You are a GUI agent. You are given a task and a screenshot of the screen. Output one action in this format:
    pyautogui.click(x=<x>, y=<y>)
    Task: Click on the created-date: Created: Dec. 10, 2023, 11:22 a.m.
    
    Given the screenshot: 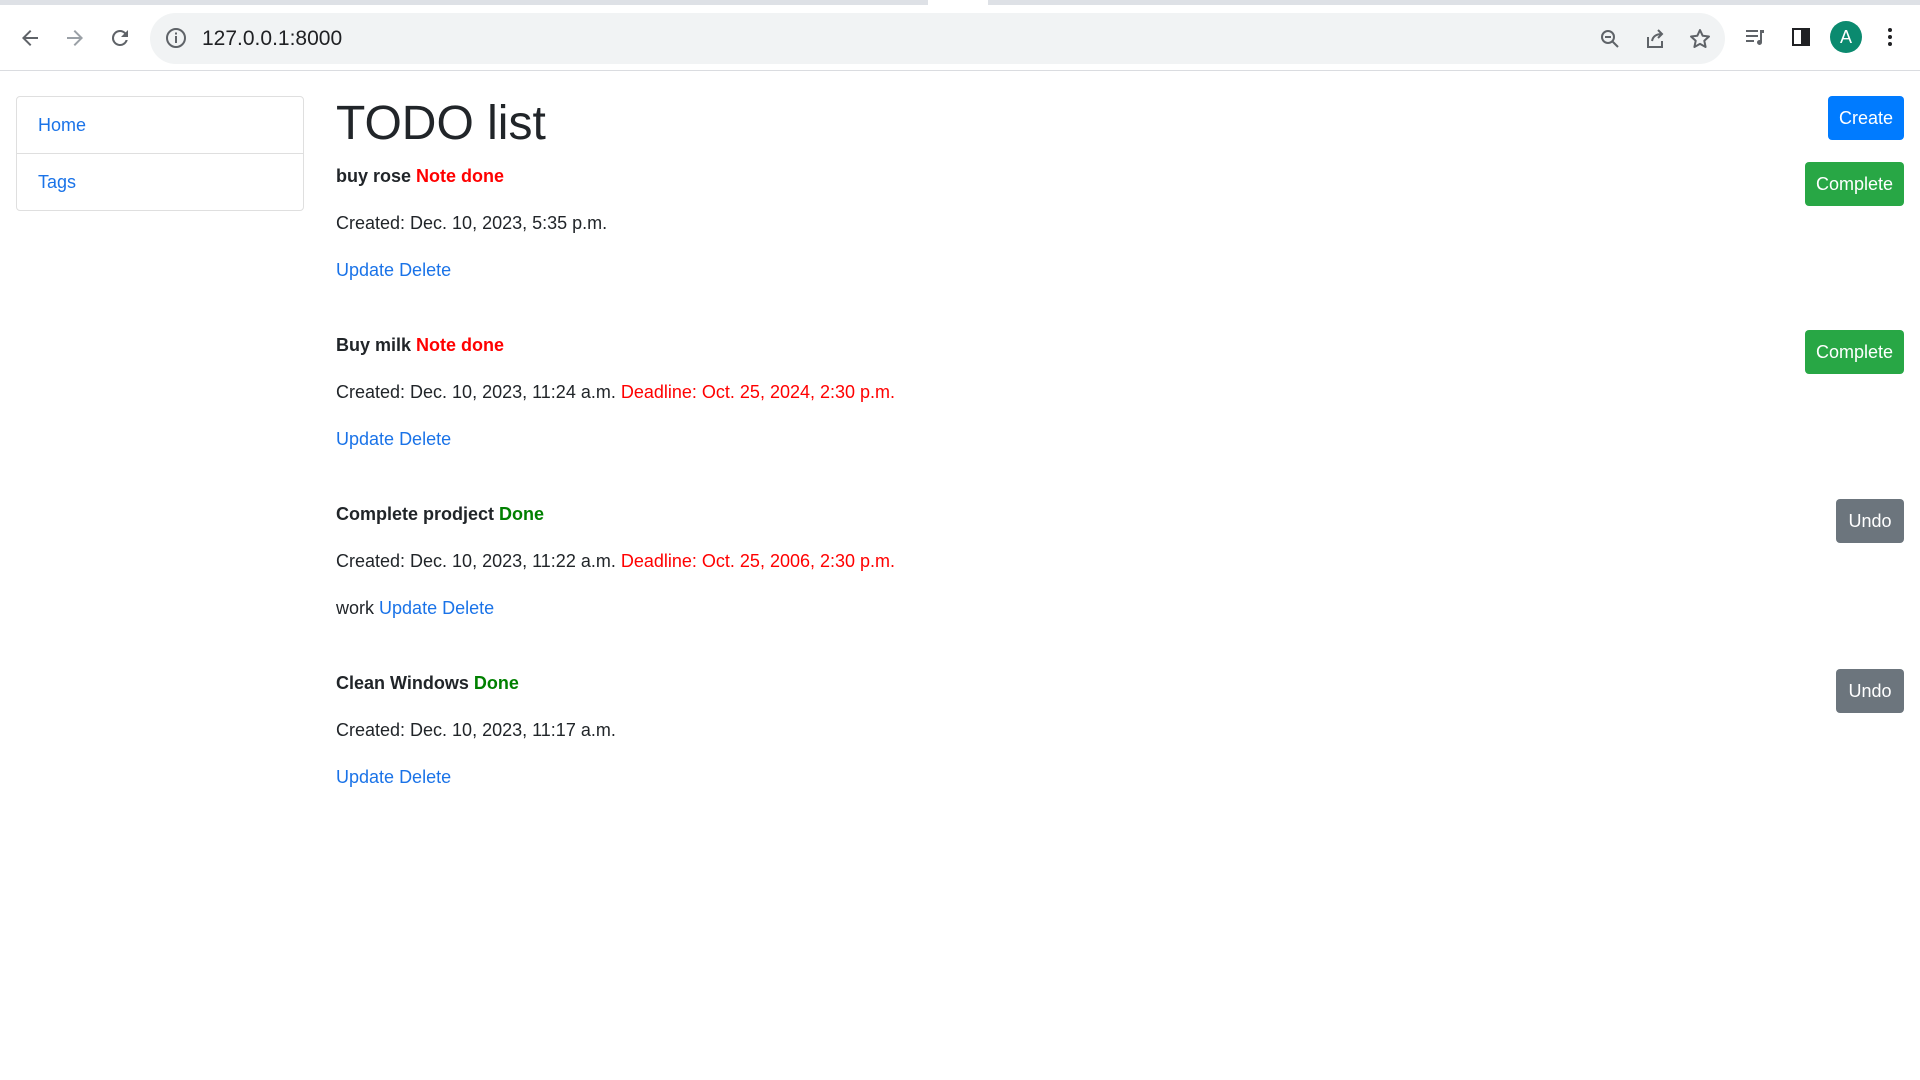 What is the action you would take?
    pyautogui.click(x=476, y=561)
    